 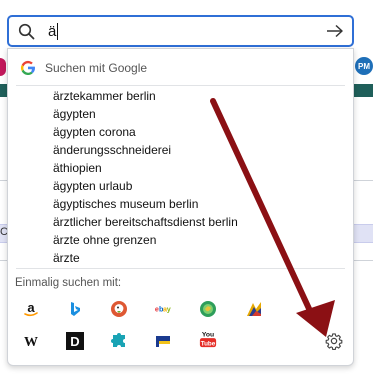 What do you see at coordinates (180, 96) in the screenshot?
I see `suggestion-item: ärztekammer berlin` at bounding box center [180, 96].